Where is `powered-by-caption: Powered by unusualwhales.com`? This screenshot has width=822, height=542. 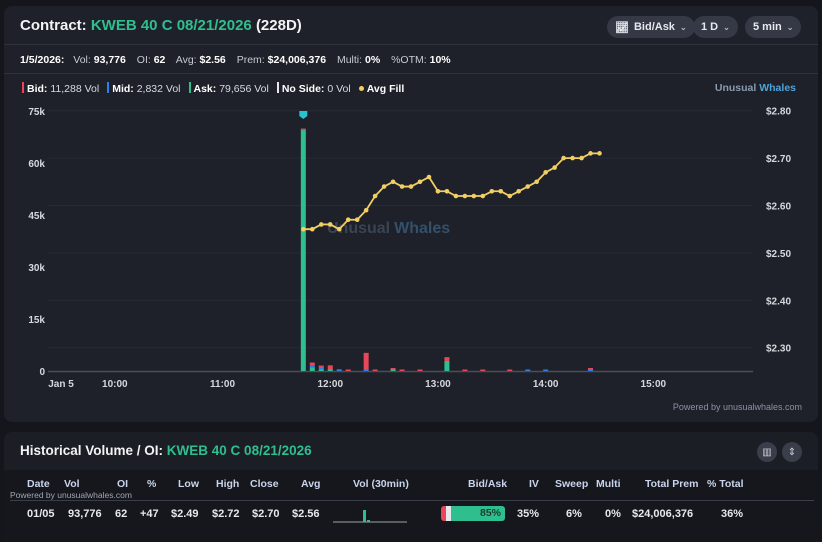 powered-by-caption: Powered by unusualwhales.com is located at coordinates (71, 495).